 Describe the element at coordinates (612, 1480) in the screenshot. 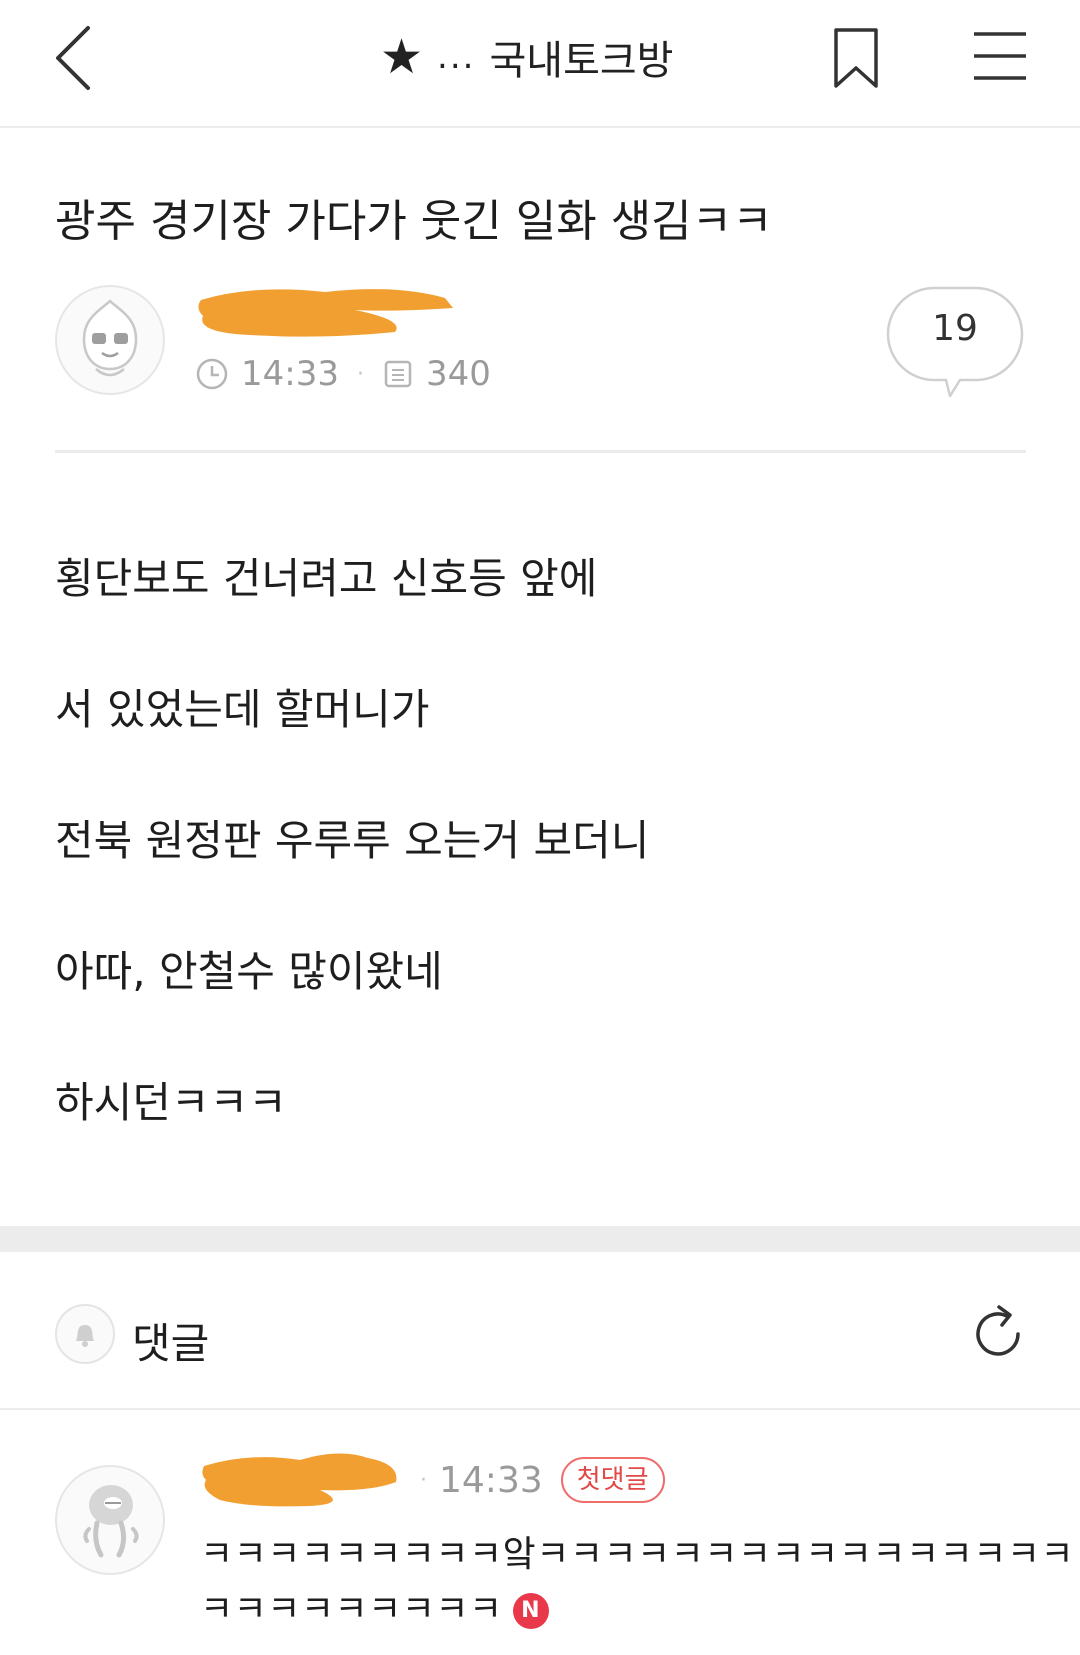

I see `first-comment-badge: 첫댓글` at that location.